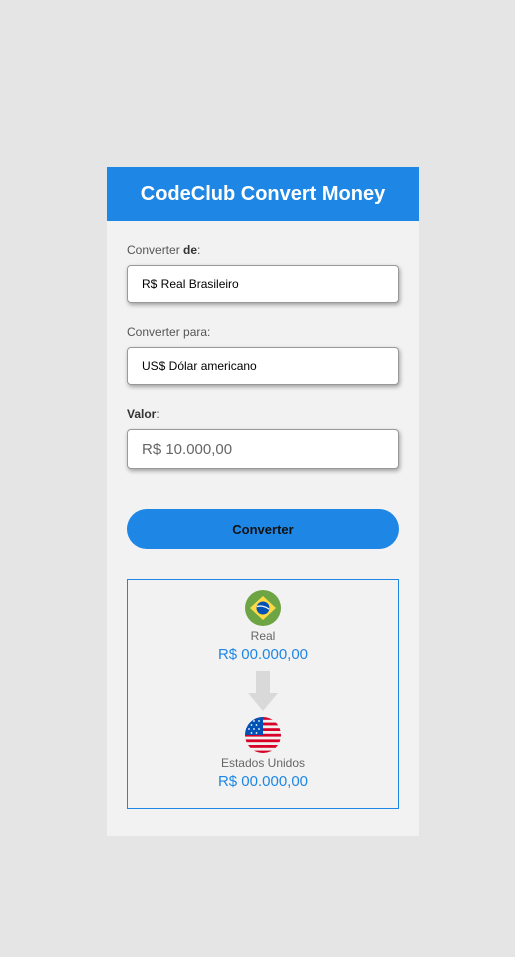  I want to click on value-label: Valor:, so click(143, 414).